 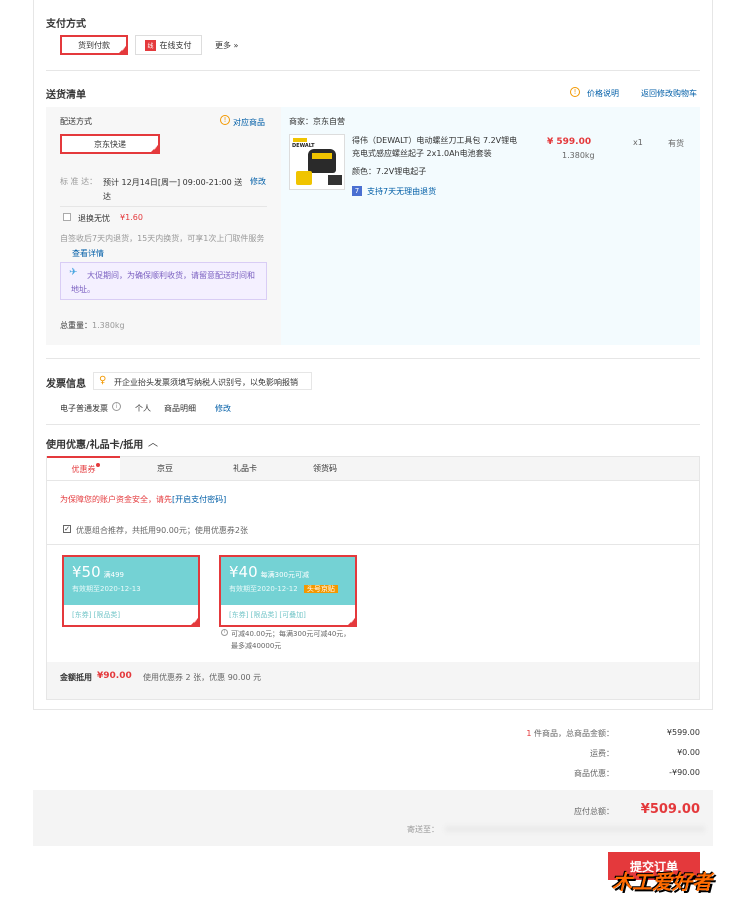 I want to click on coupon-condition: 满499, so click(x=114, y=575).